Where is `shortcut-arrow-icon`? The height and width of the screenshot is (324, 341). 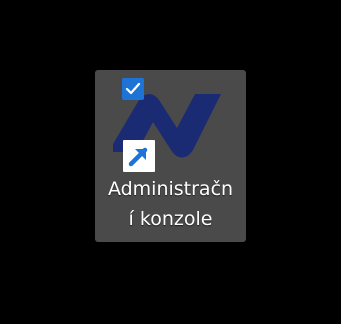 shortcut-arrow-icon is located at coordinates (139, 156).